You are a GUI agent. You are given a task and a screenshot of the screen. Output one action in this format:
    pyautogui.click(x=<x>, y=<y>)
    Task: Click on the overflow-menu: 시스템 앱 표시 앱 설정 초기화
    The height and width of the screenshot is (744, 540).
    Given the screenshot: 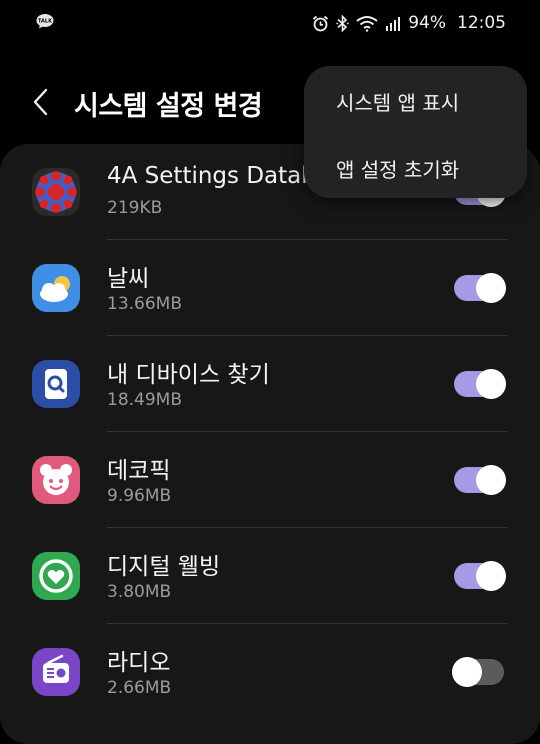 What is the action you would take?
    pyautogui.click(x=415, y=132)
    